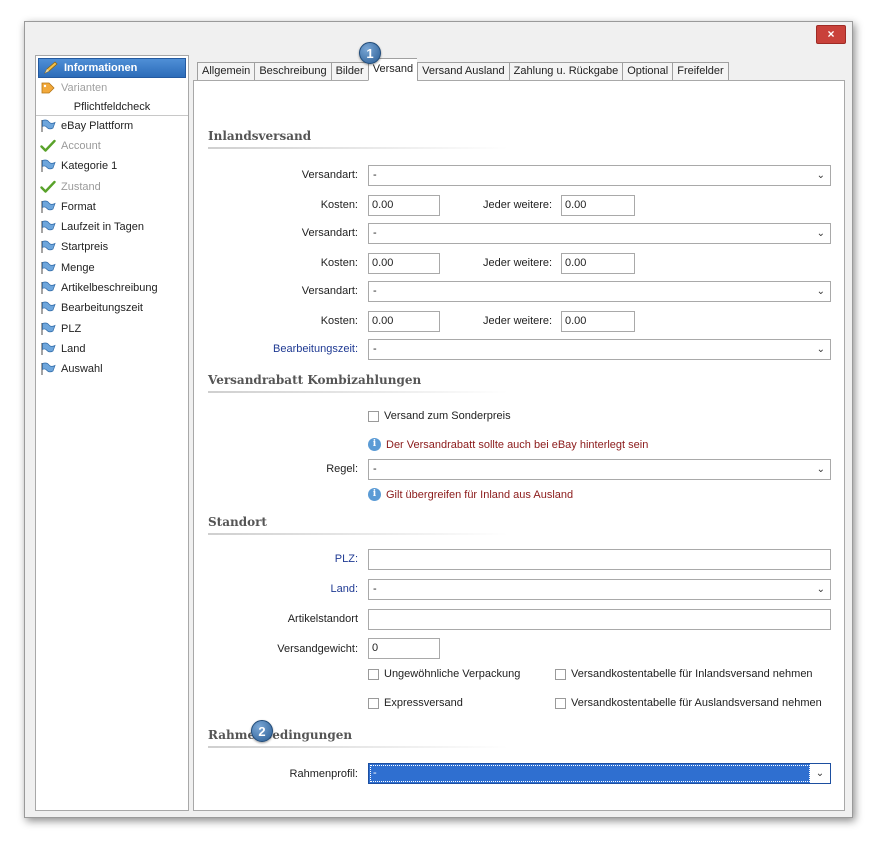 Image resolution: width=871 pixels, height=841 pixels. What do you see at coordinates (112, 369) in the screenshot?
I see `sidebar-check-item: Auswahl` at bounding box center [112, 369].